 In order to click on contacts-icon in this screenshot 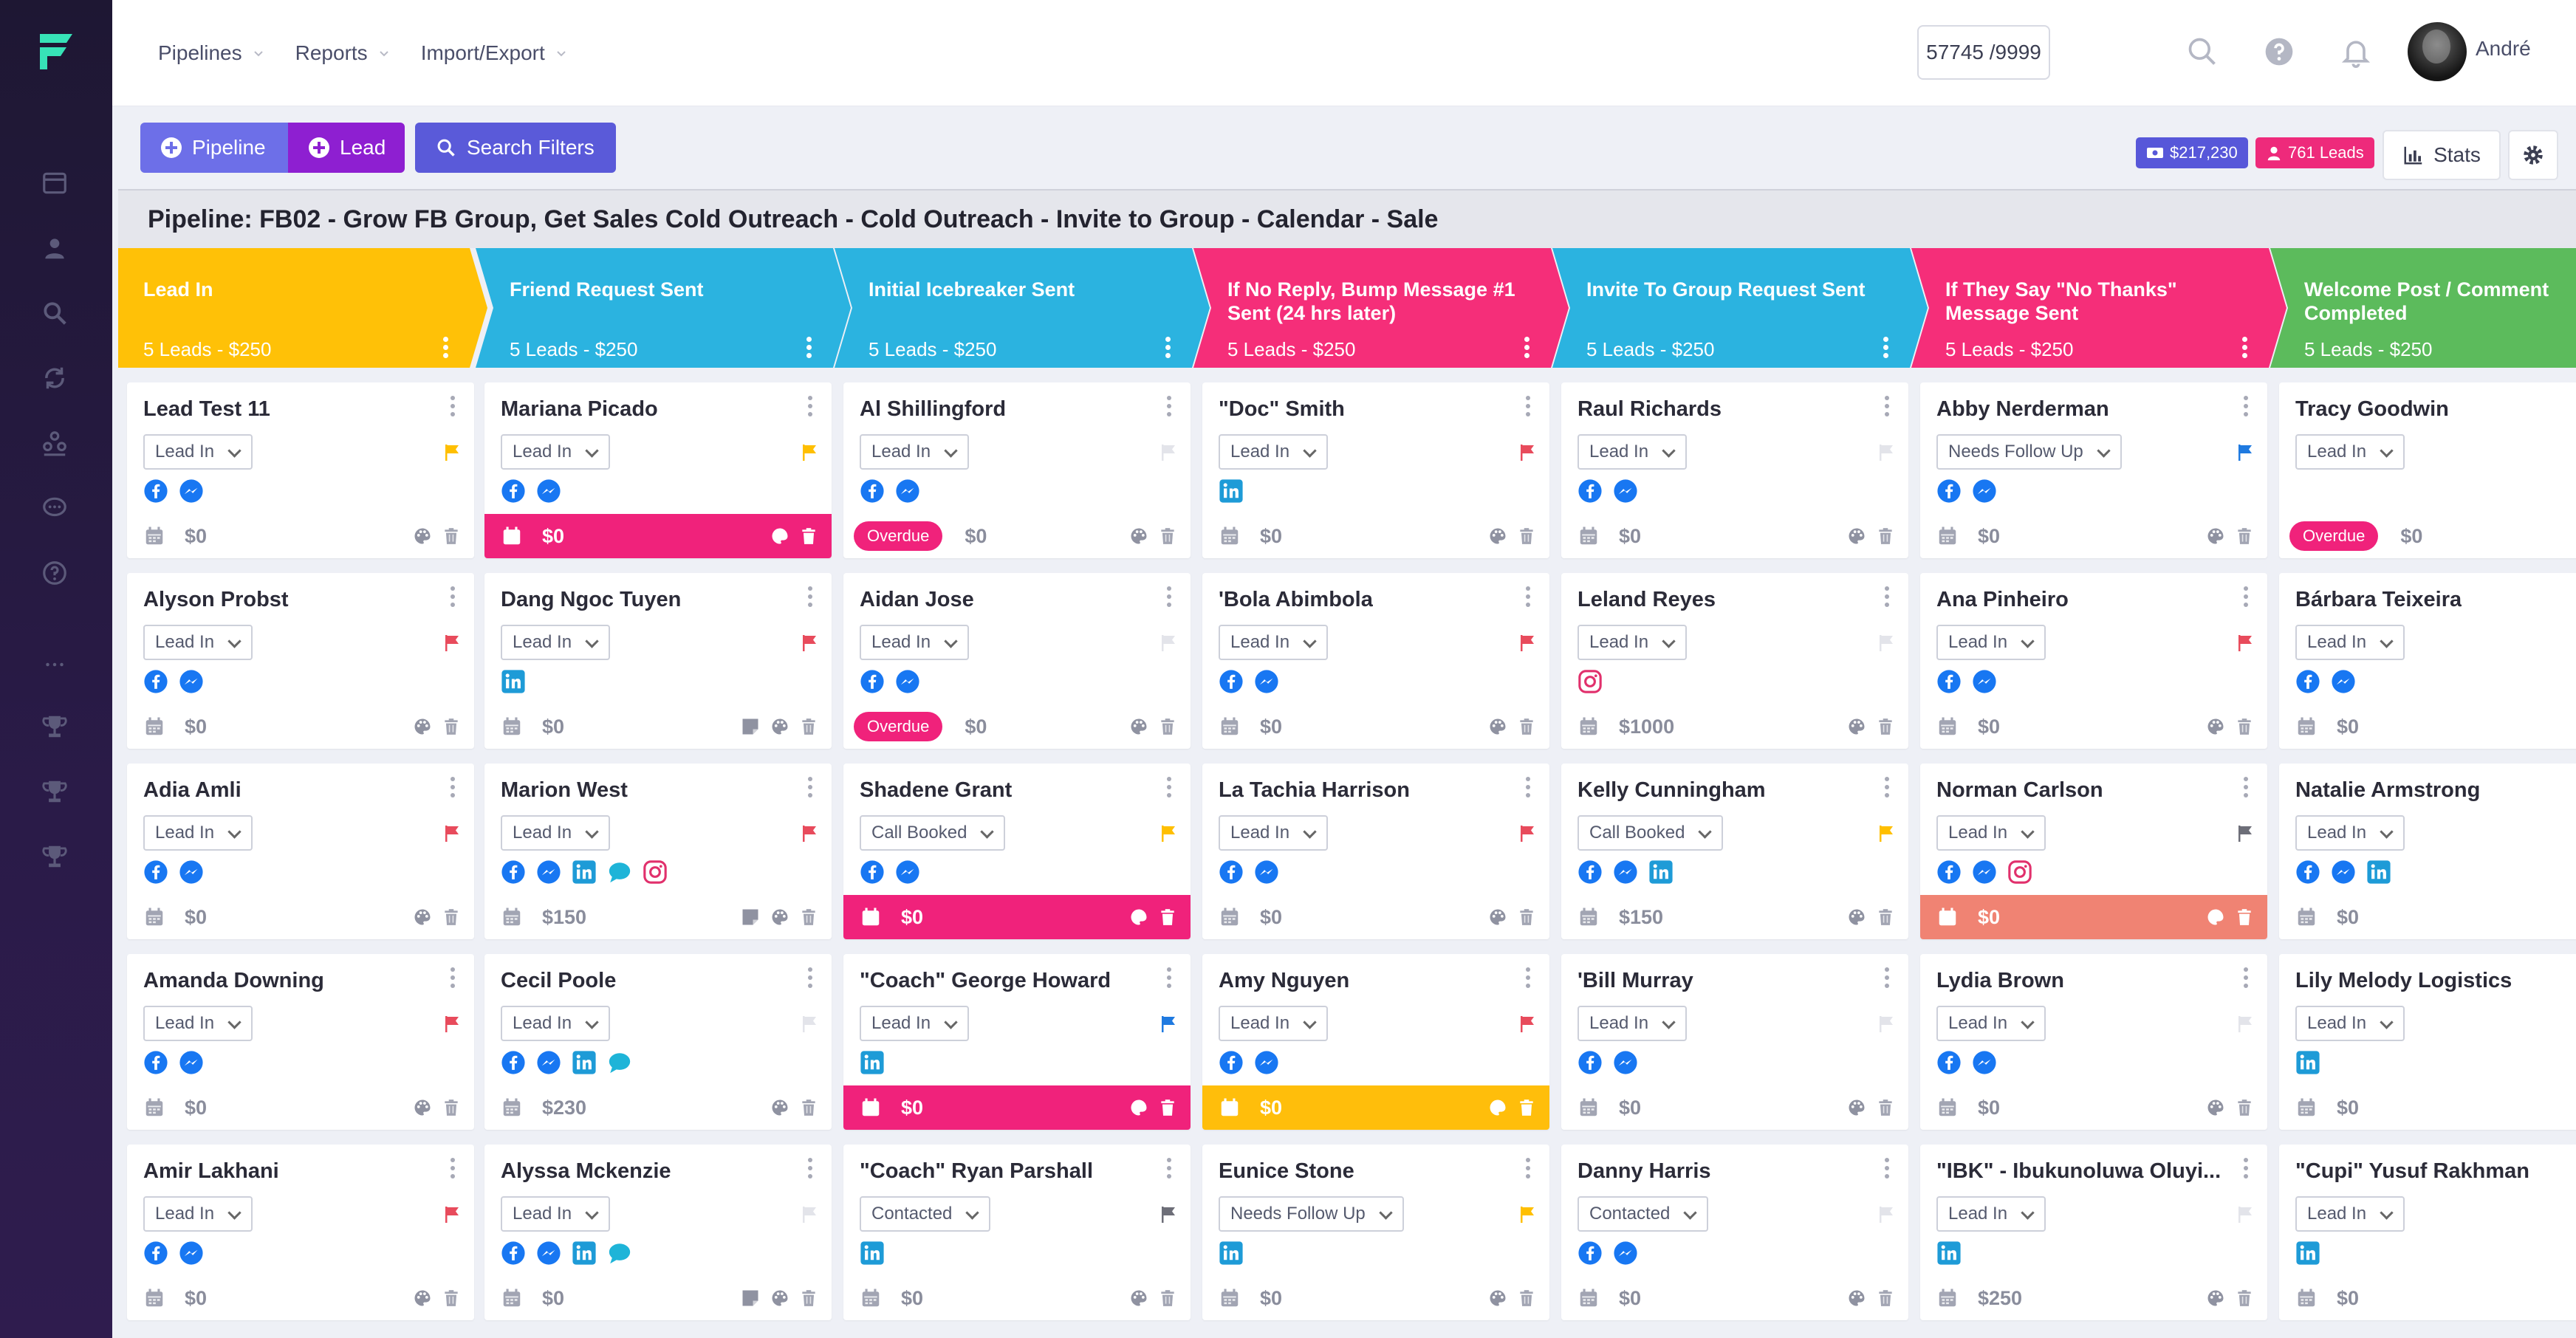, I will do `click(54, 248)`.